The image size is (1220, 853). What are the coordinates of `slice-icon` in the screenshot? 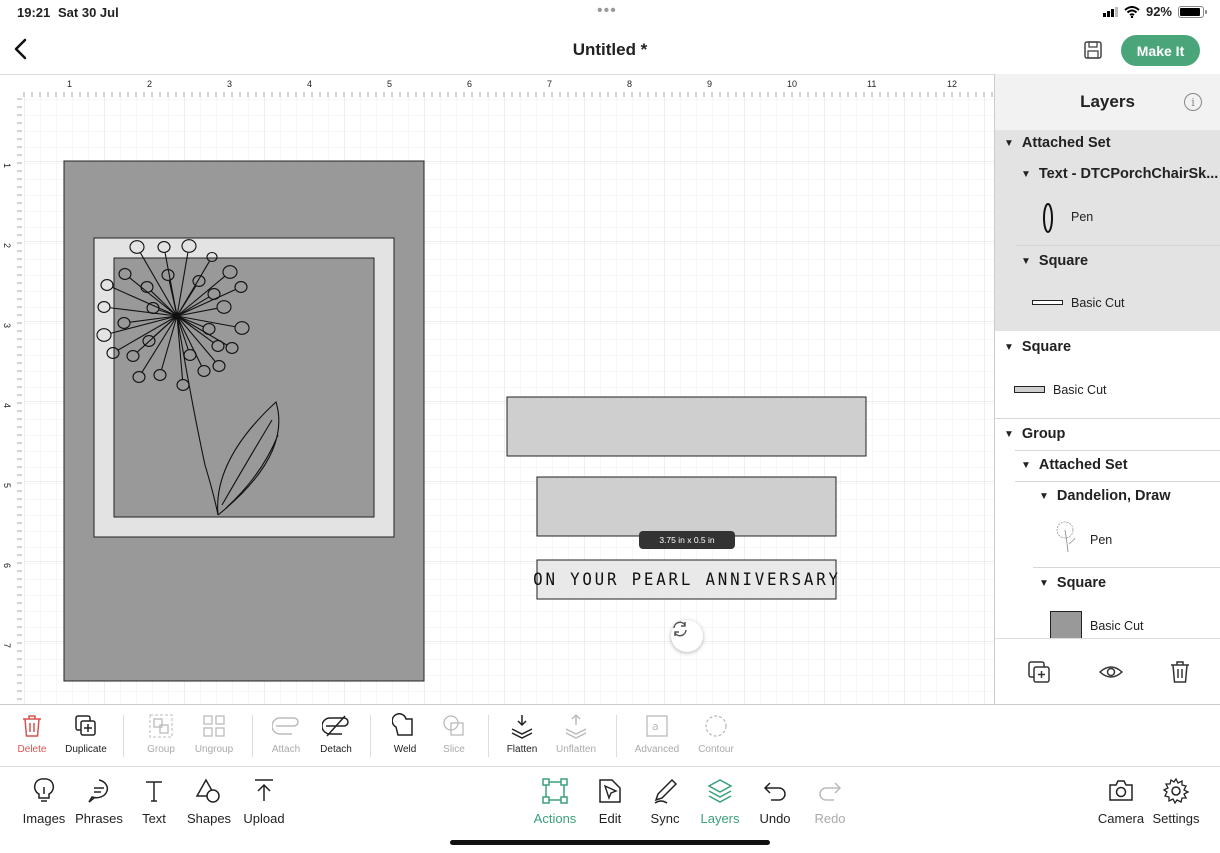 It's located at (453, 725).